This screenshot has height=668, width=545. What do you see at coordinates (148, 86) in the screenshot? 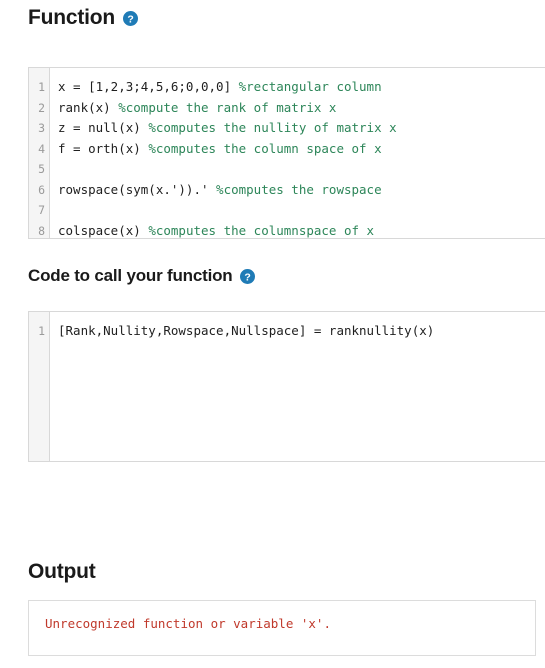
I see `code-text: x = [1,2,3;4,5,6;0,0,0]` at bounding box center [148, 86].